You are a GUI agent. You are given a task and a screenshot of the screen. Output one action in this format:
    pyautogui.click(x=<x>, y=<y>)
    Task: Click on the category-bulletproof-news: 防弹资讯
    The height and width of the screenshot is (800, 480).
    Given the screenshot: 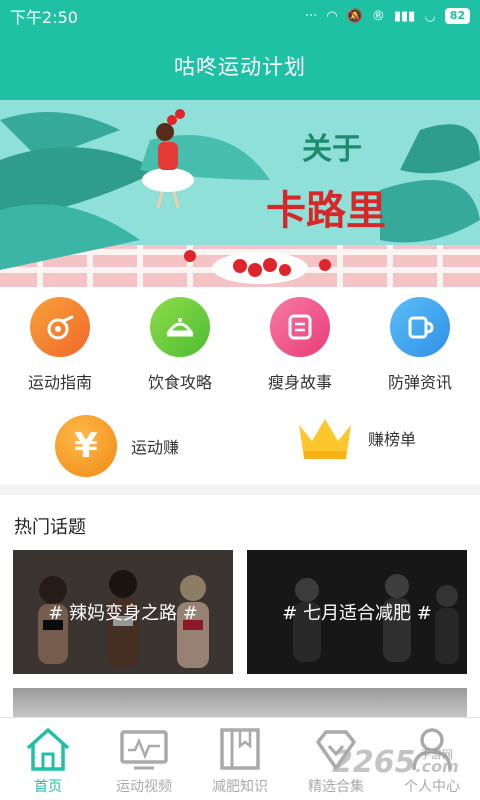 What is the action you would take?
    pyautogui.click(x=420, y=345)
    